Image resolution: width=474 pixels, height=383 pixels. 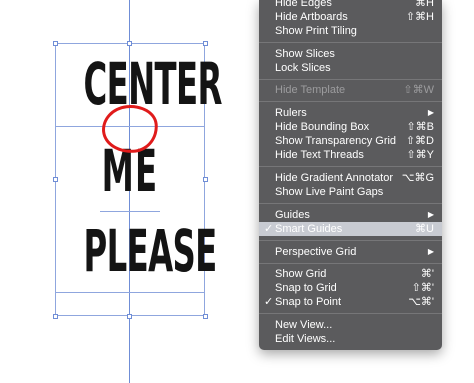 What do you see at coordinates (205, 316) in the screenshot?
I see `handle-bottom-right` at bounding box center [205, 316].